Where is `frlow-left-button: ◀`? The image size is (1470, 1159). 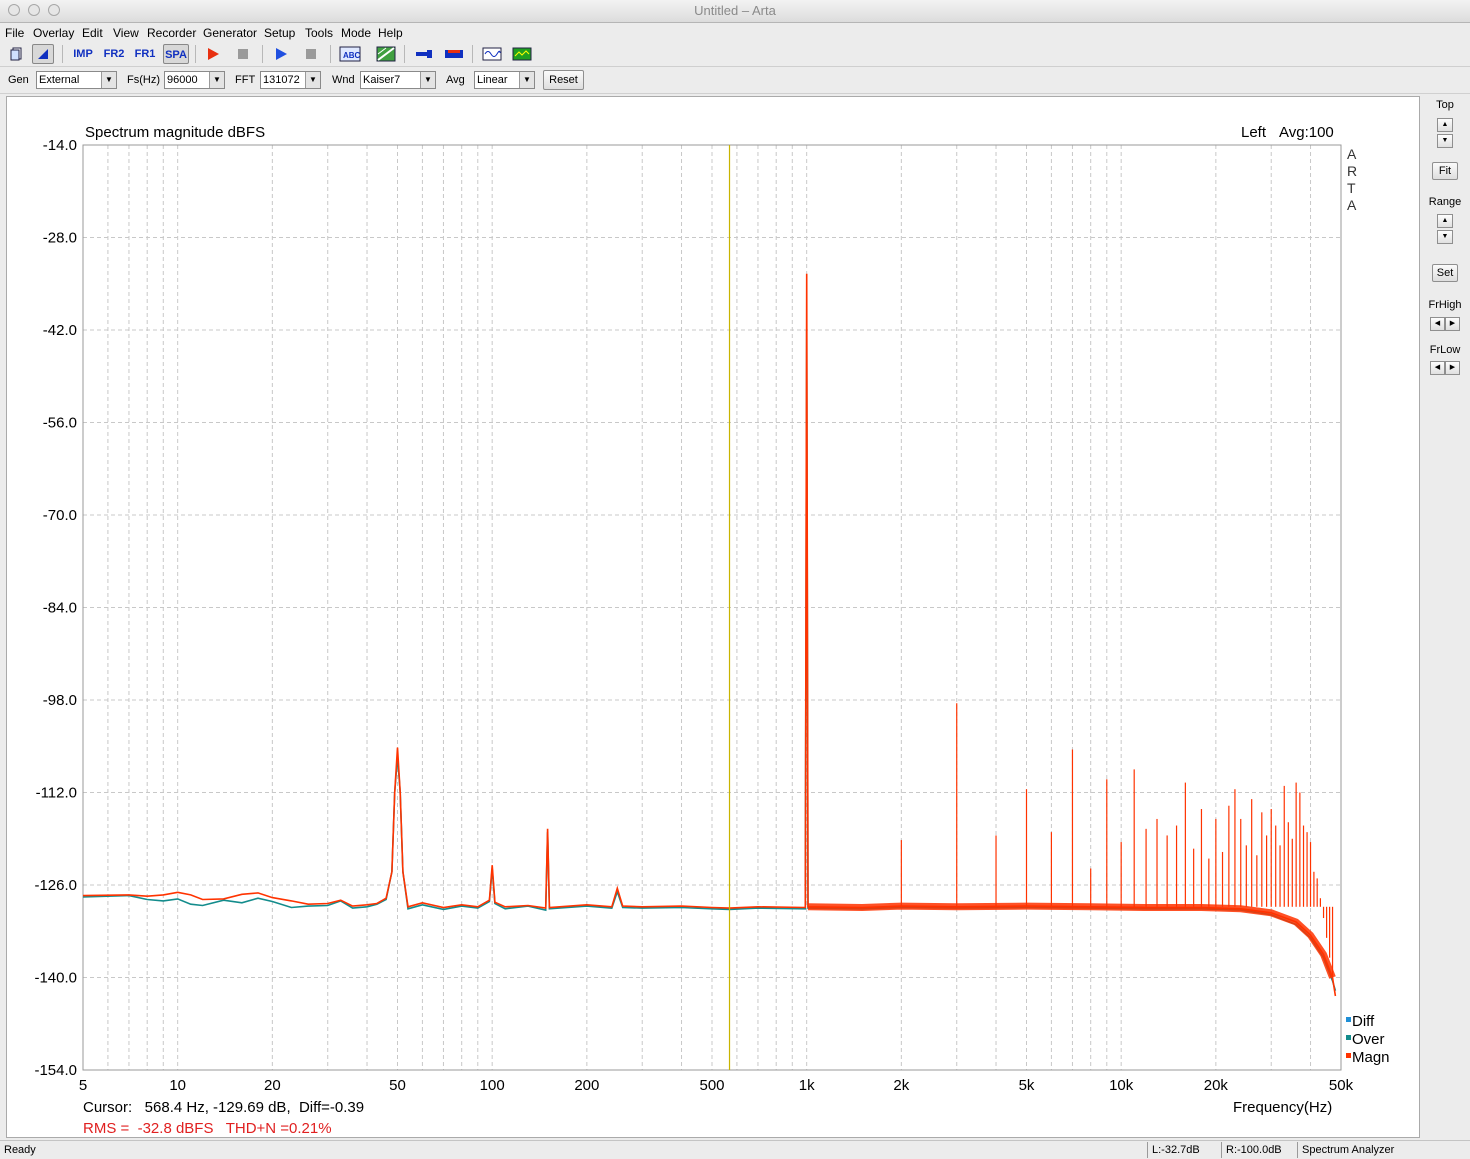
frlow-left-button: ◀ is located at coordinates (1437, 368).